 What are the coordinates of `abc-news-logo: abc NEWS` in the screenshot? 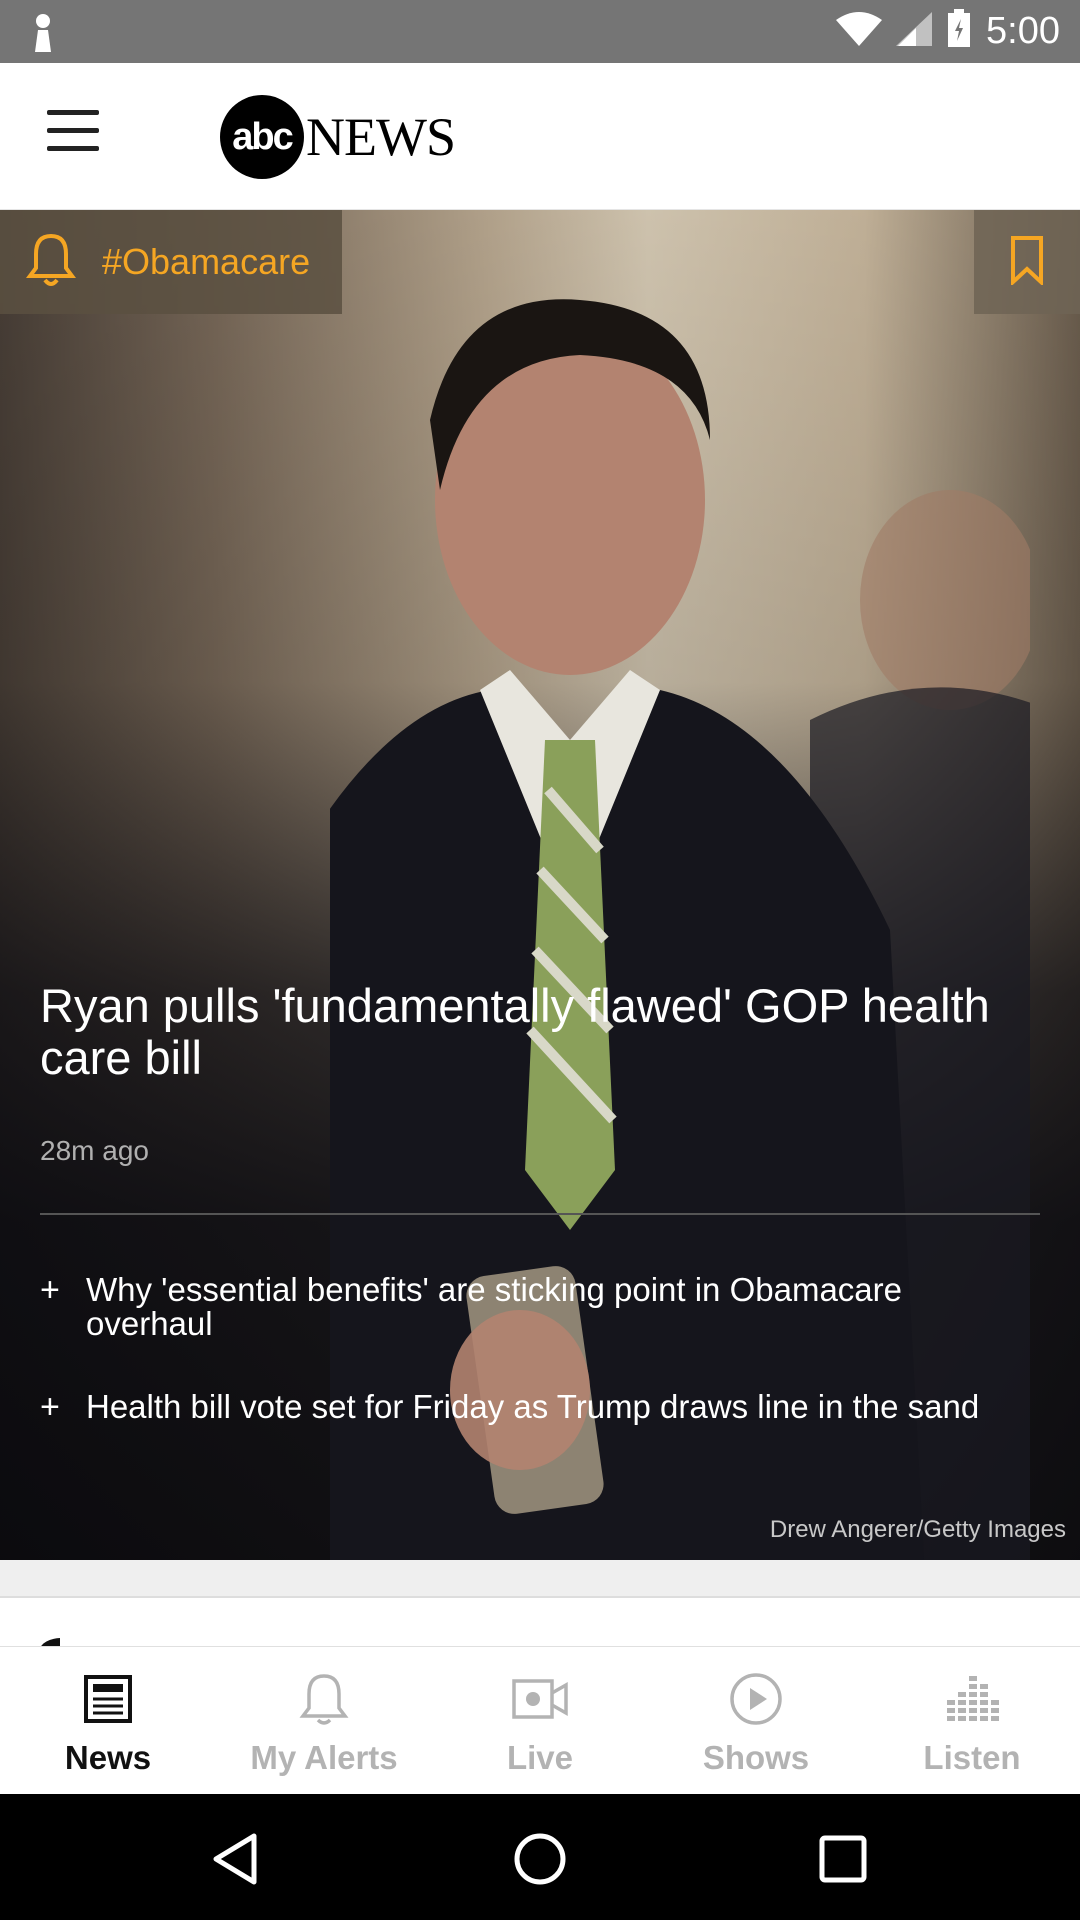 It's located at (338, 137).